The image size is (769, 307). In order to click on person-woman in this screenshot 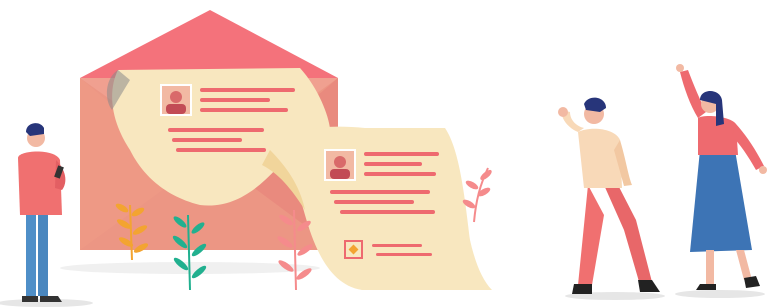, I will do `click(721, 177)`.